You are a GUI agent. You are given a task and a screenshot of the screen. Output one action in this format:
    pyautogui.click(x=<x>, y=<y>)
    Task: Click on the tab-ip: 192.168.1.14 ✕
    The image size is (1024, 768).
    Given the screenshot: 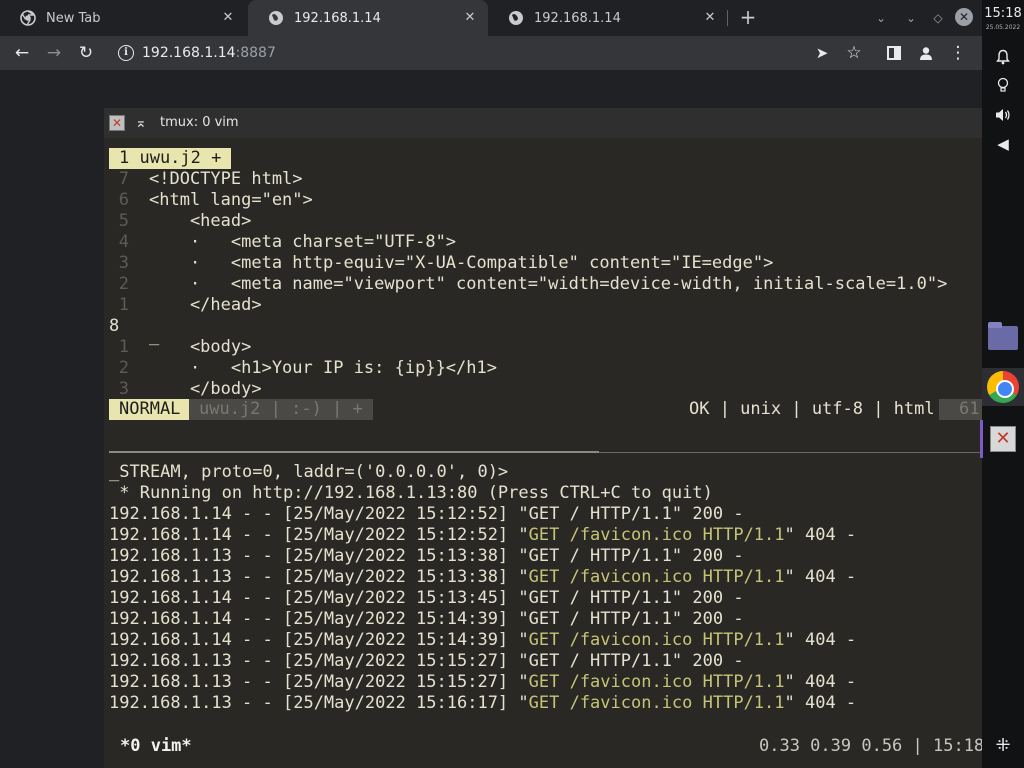 What is the action you would take?
    pyautogui.click(x=608, y=18)
    